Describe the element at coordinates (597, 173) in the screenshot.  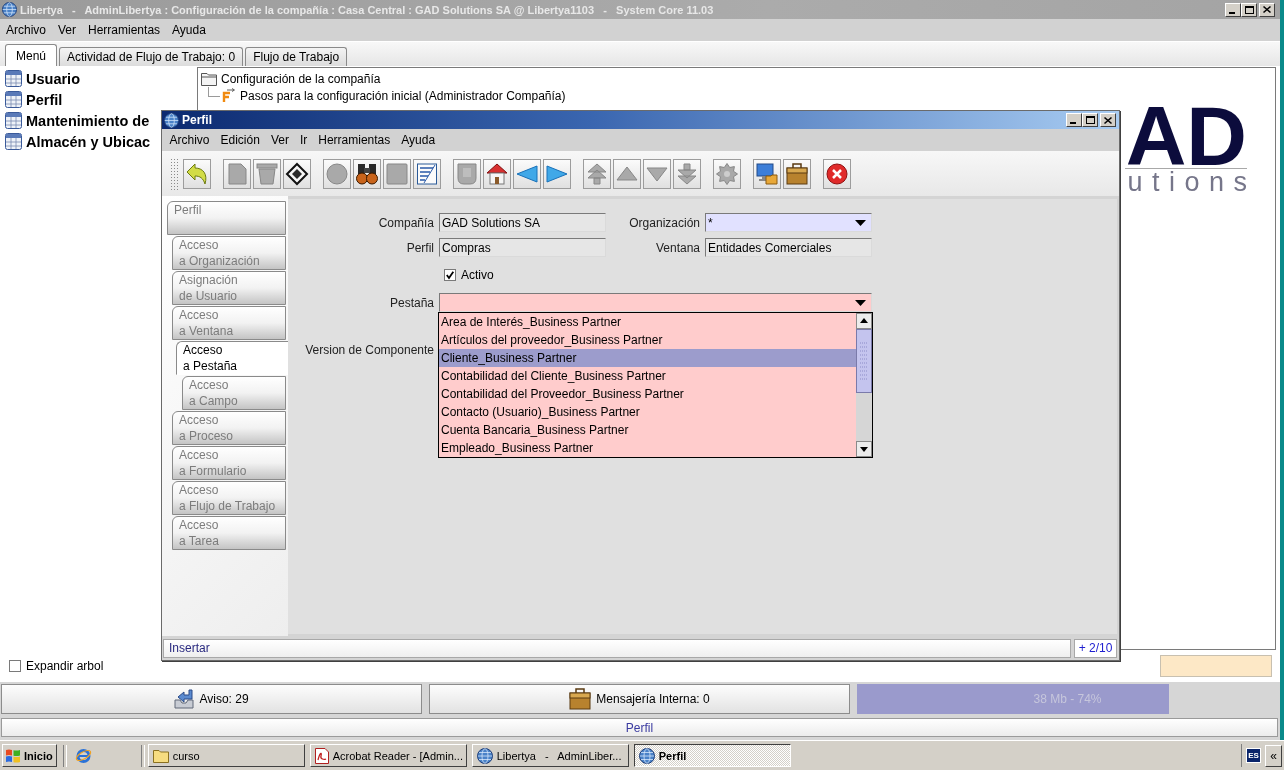
I see `double-up-arrow-icon` at that location.